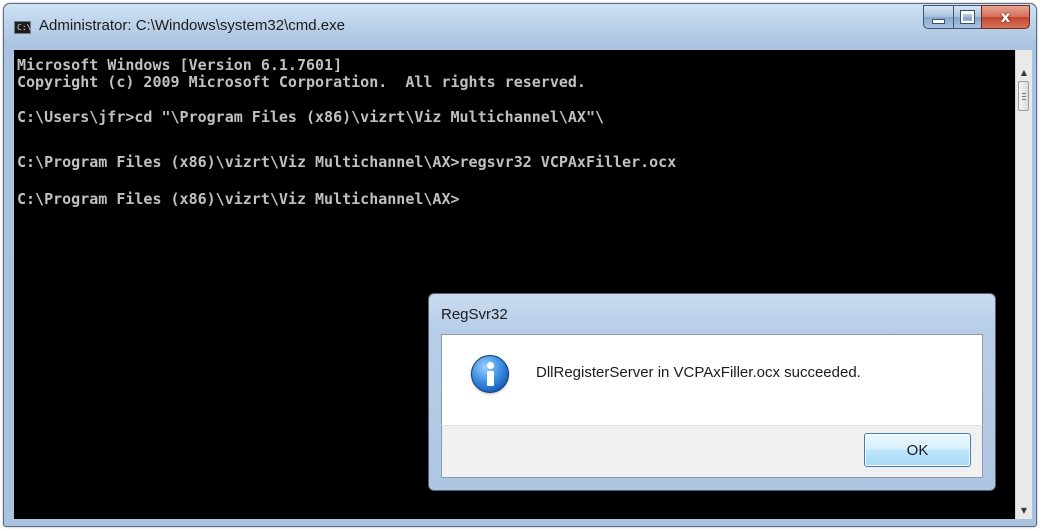 The width and height of the screenshot is (1042, 531). I want to click on minimize-button, so click(938, 17).